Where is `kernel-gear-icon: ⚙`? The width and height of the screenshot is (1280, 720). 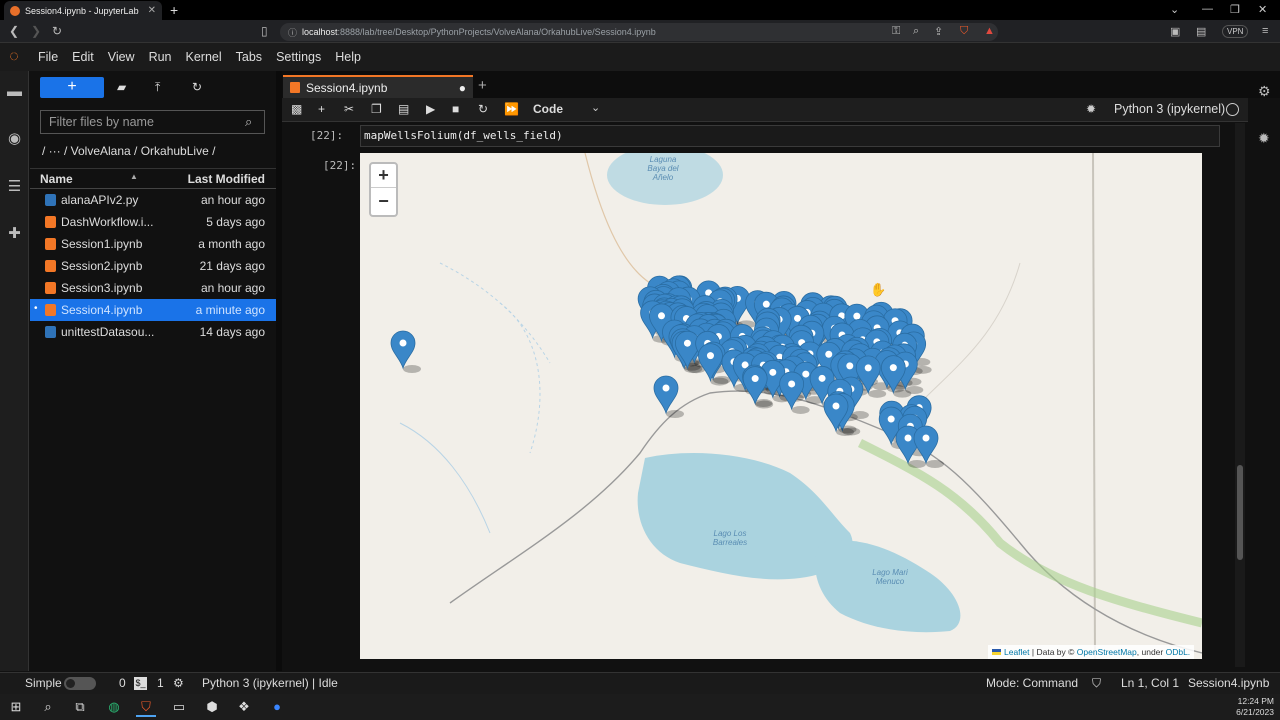
kernel-gear-icon: ⚙ is located at coordinates (178, 683).